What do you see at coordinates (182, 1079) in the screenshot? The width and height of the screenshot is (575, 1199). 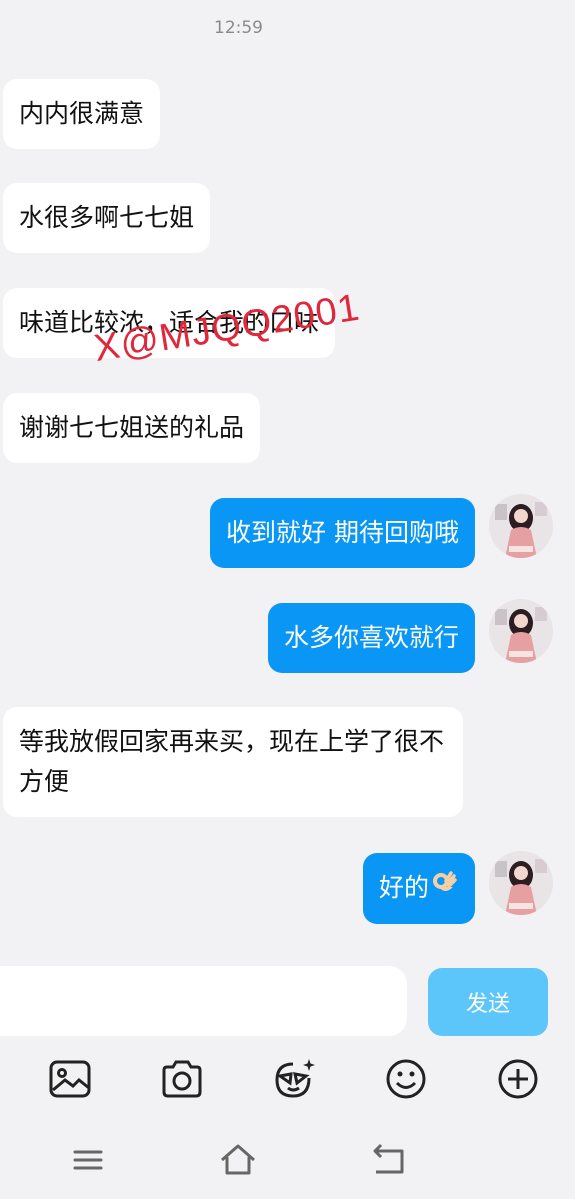 I see `camera-icon` at bounding box center [182, 1079].